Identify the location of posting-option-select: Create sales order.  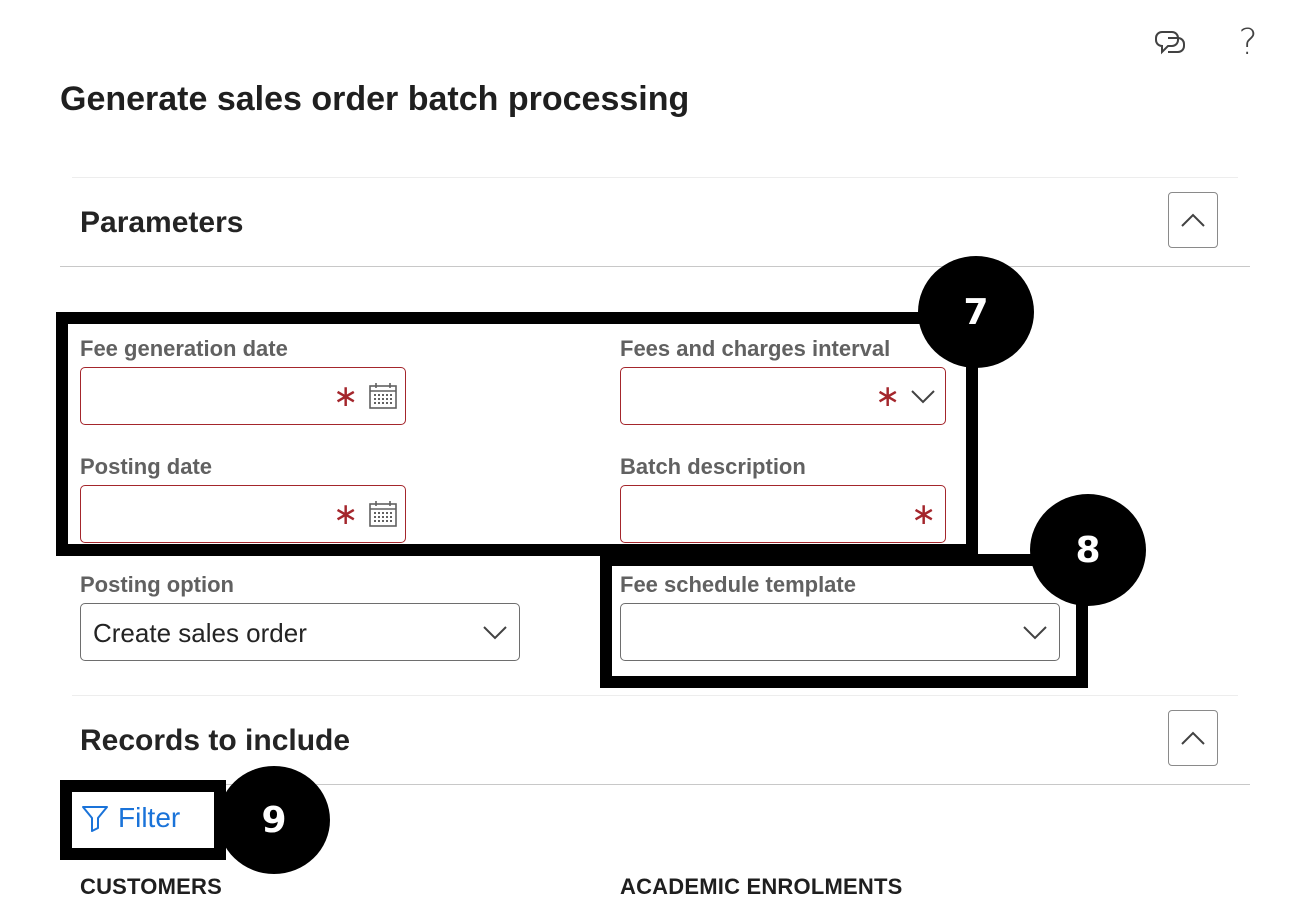
(300, 632).